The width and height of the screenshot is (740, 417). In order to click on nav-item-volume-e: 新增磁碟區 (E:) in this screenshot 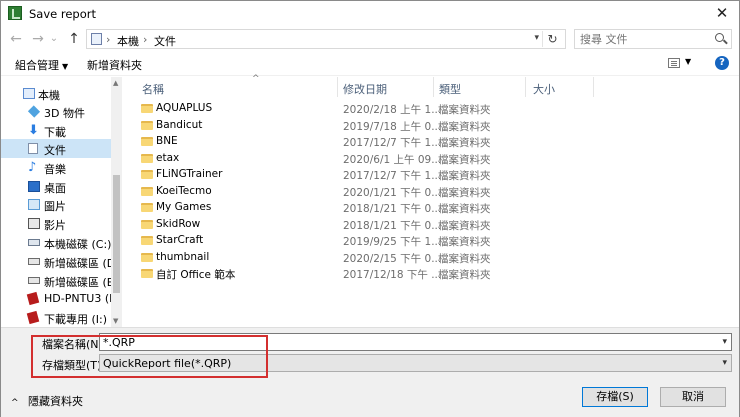, I will do `click(56, 280)`.